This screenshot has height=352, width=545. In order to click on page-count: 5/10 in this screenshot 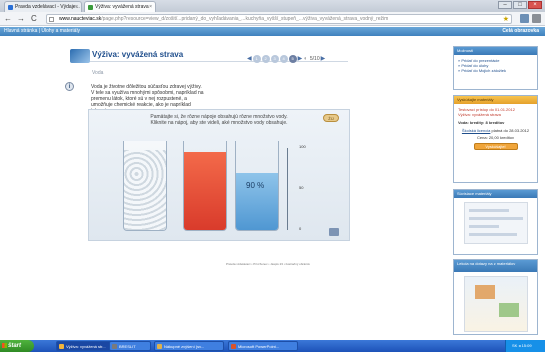, I will do `click(314, 59)`.